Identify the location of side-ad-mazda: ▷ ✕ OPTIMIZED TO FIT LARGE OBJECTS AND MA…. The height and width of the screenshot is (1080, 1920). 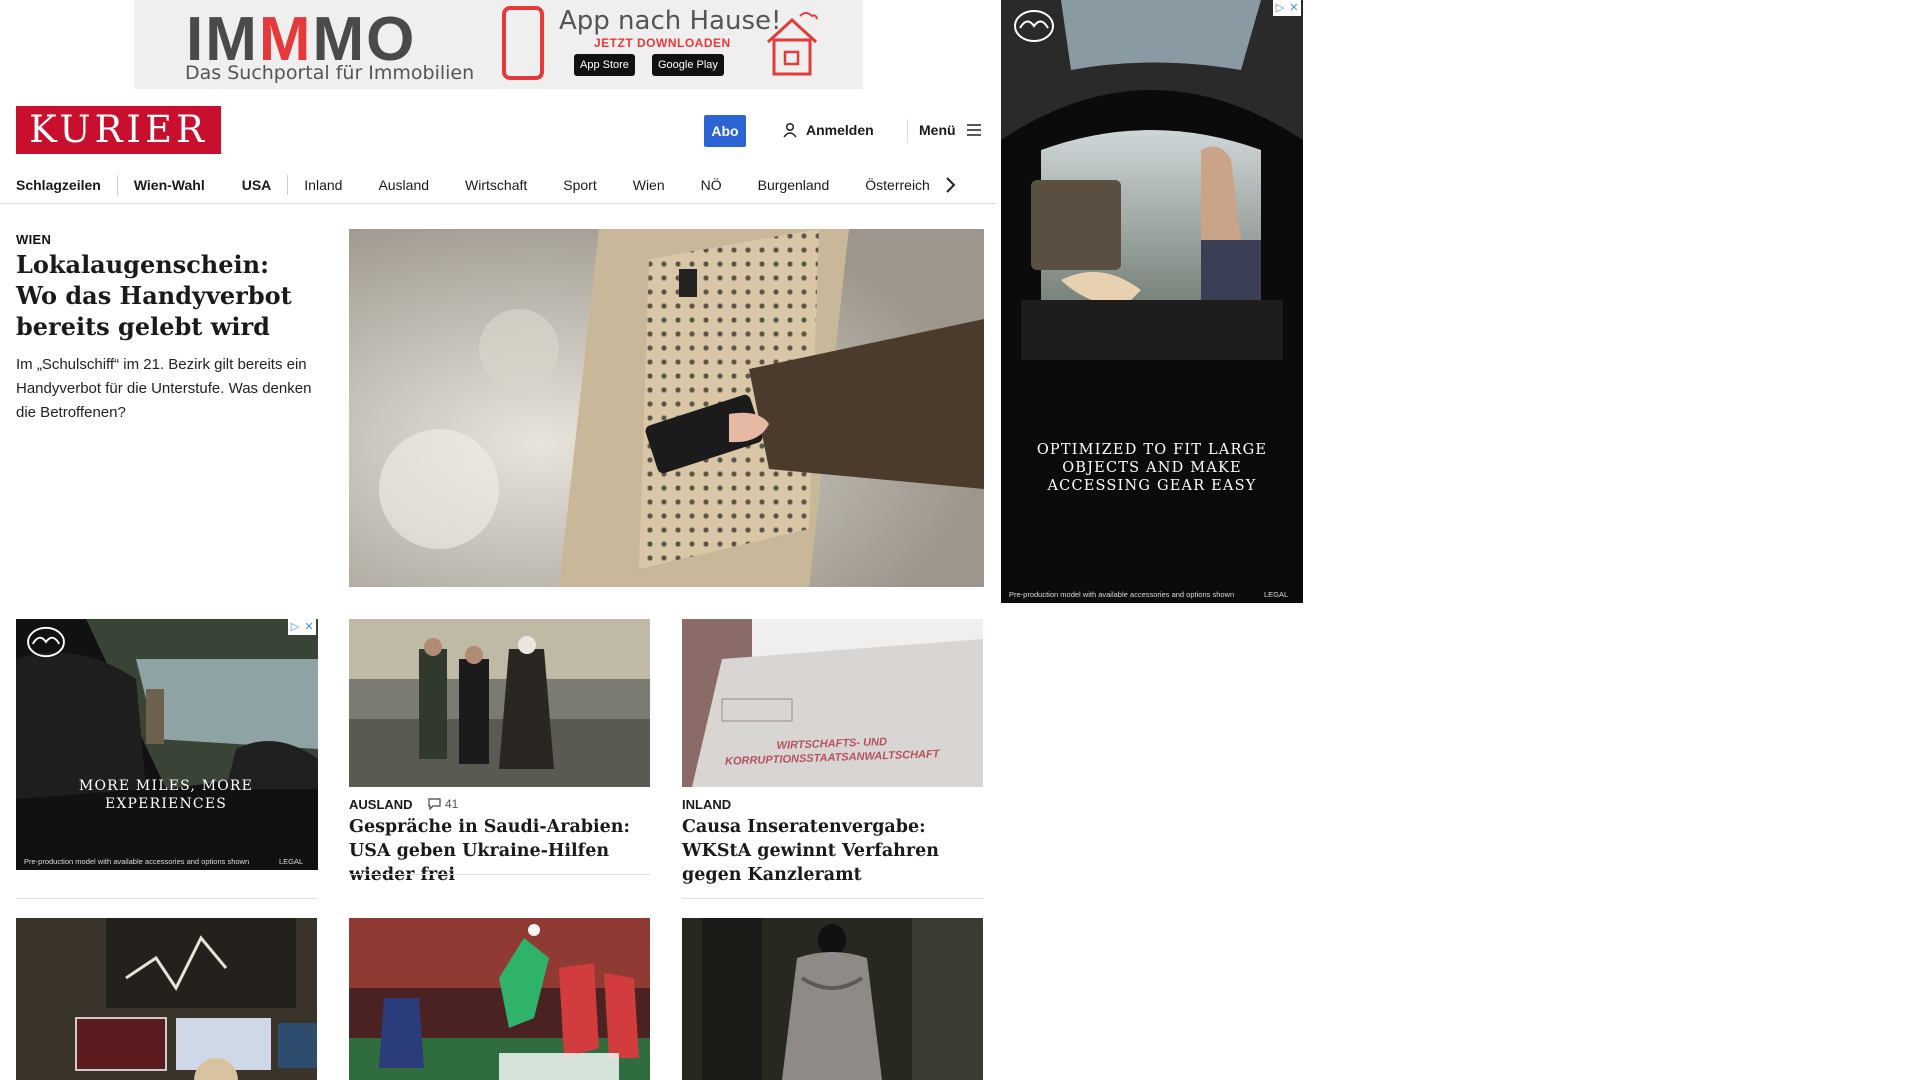
(1152, 301).